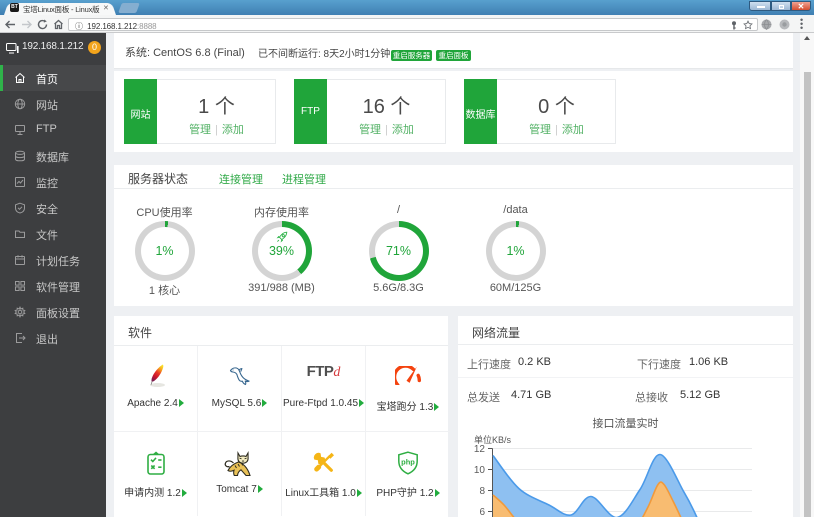 The height and width of the screenshot is (517, 814). I want to click on svg-text: php, so click(408, 462).